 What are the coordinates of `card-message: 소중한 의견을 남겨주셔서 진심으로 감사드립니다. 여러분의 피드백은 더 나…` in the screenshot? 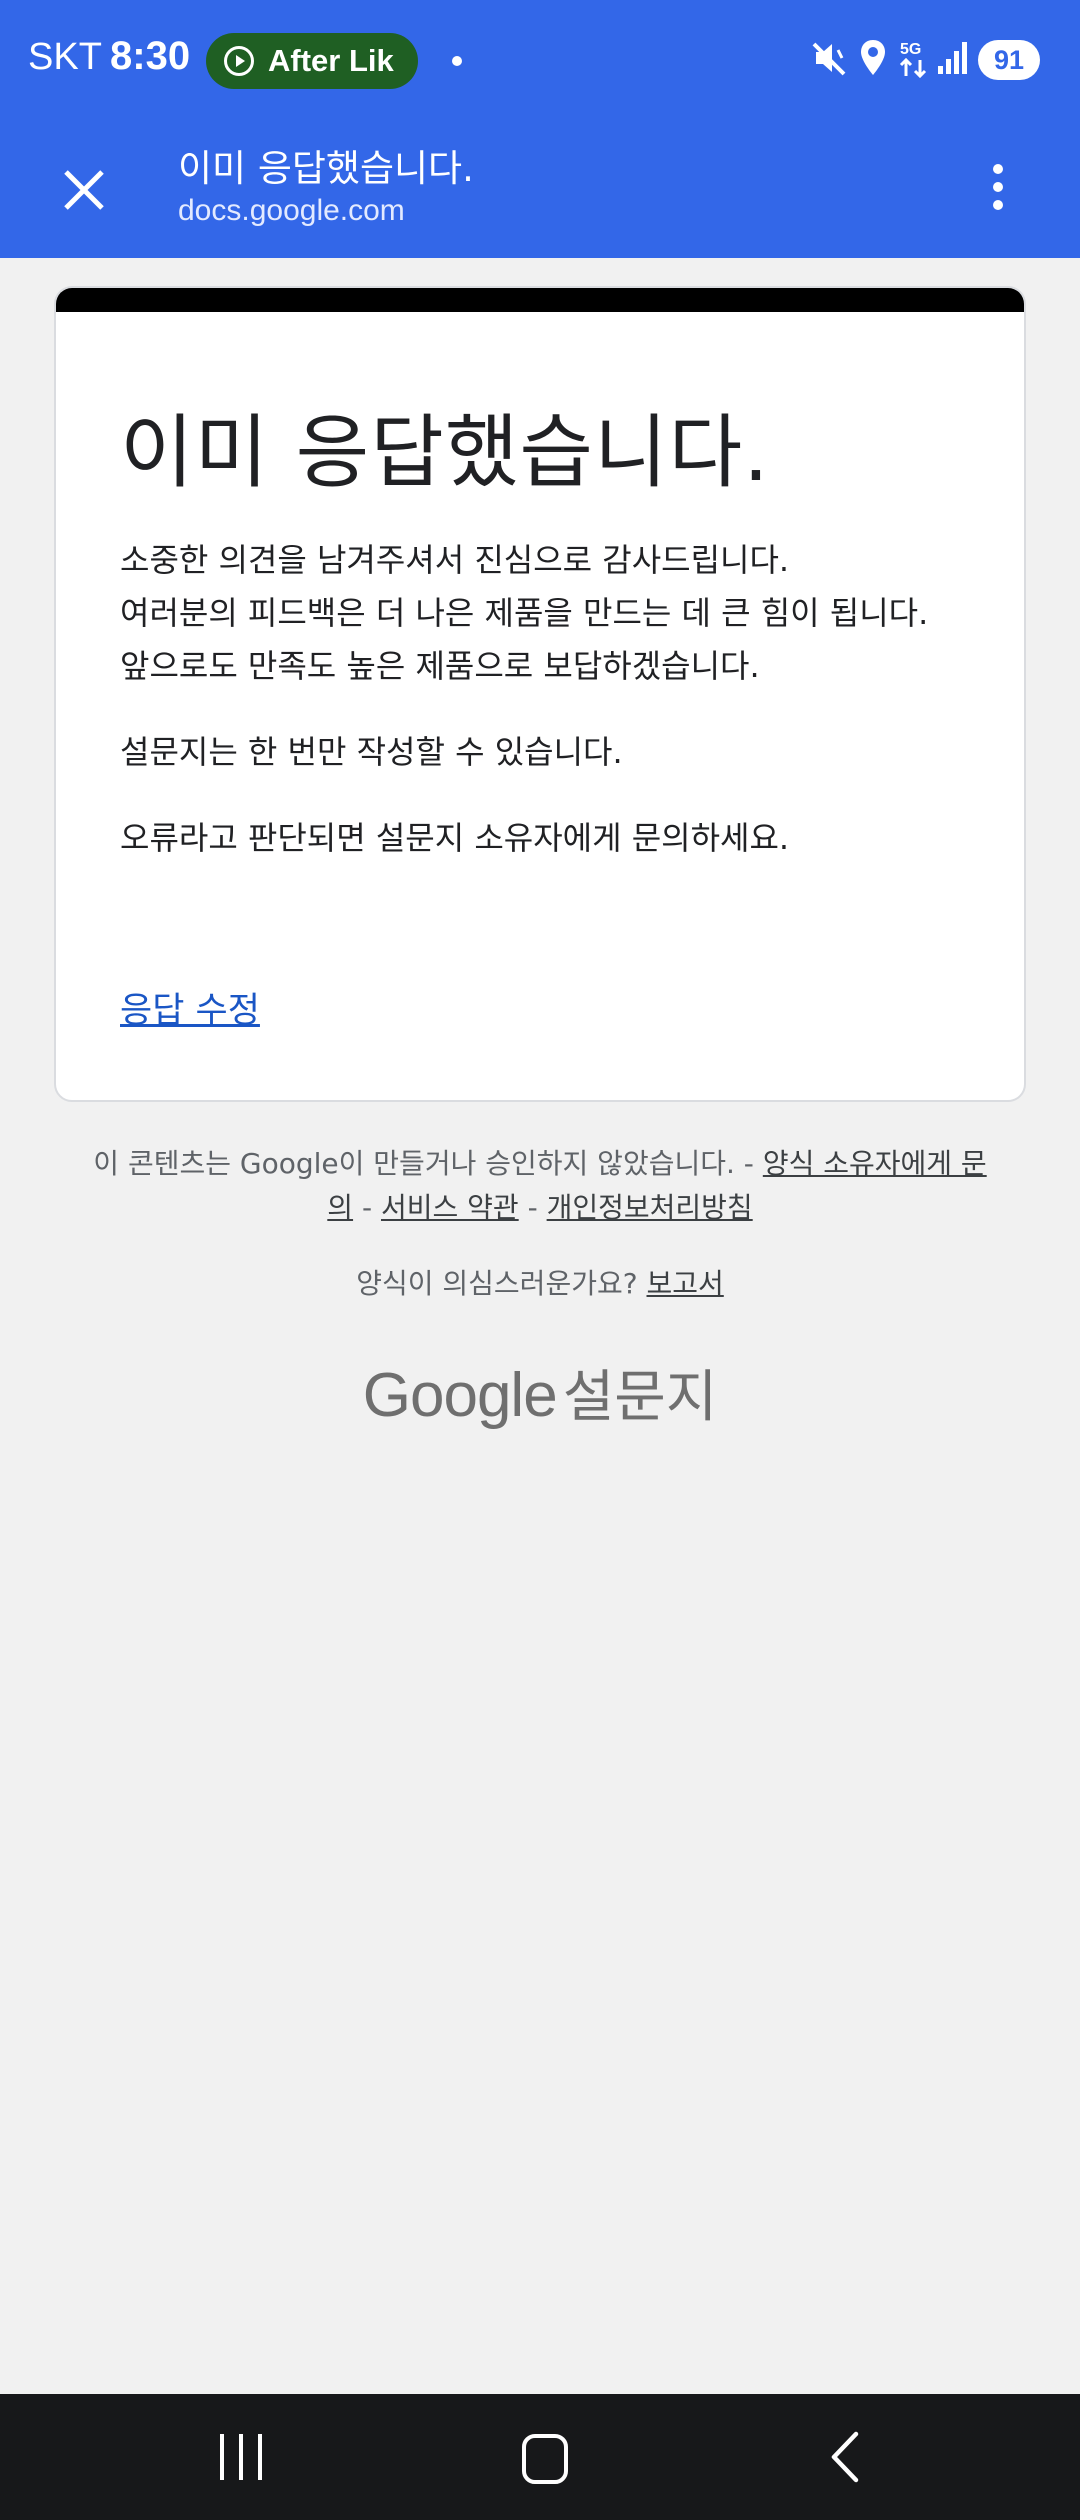 It's located at (545, 699).